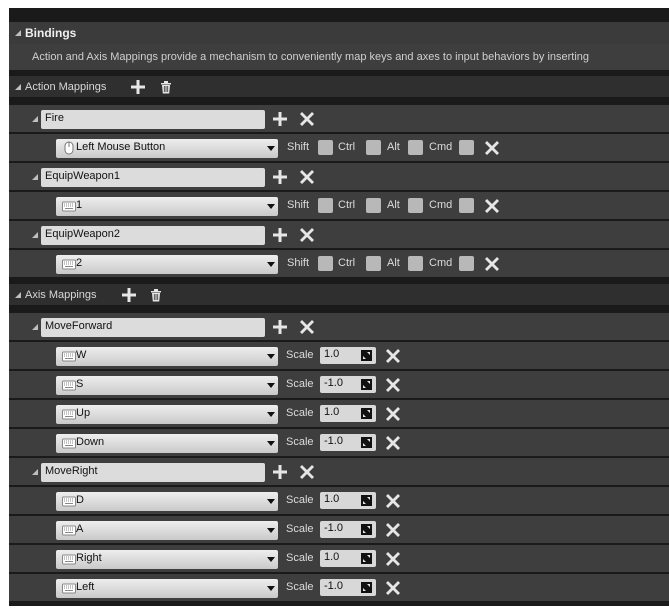  Describe the element at coordinates (156, 295) in the screenshot. I see `delete-axis-mappings-trash-icon` at that location.